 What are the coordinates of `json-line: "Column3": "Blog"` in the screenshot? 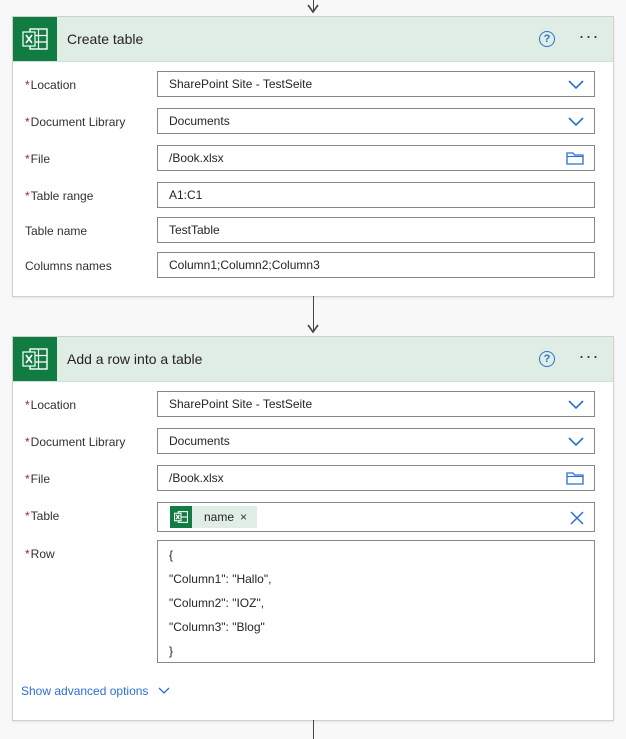 It's located at (217, 627).